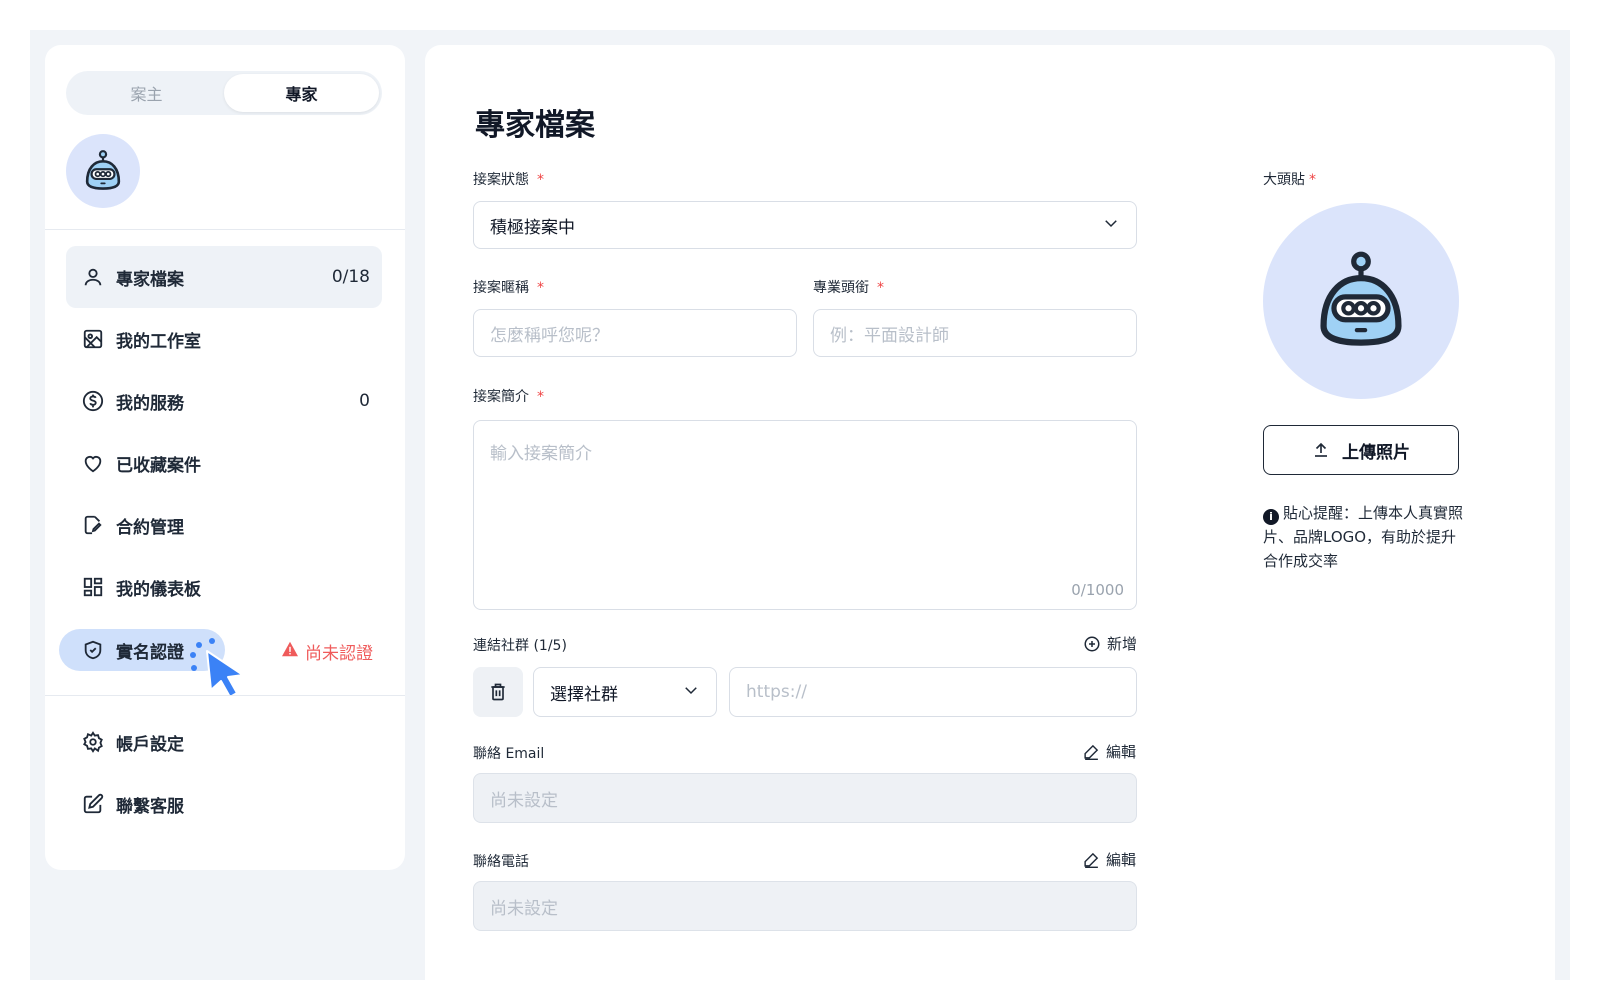 This screenshot has width=1600, height=1000. What do you see at coordinates (508, 180) in the screenshot?
I see `status-label: 接案狀態 *` at bounding box center [508, 180].